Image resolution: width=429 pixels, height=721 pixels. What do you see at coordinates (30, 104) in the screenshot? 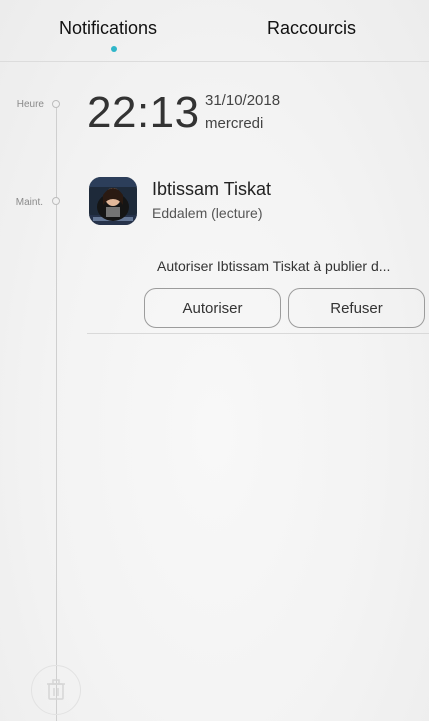
I see `timeline-time-label: Heure` at bounding box center [30, 104].